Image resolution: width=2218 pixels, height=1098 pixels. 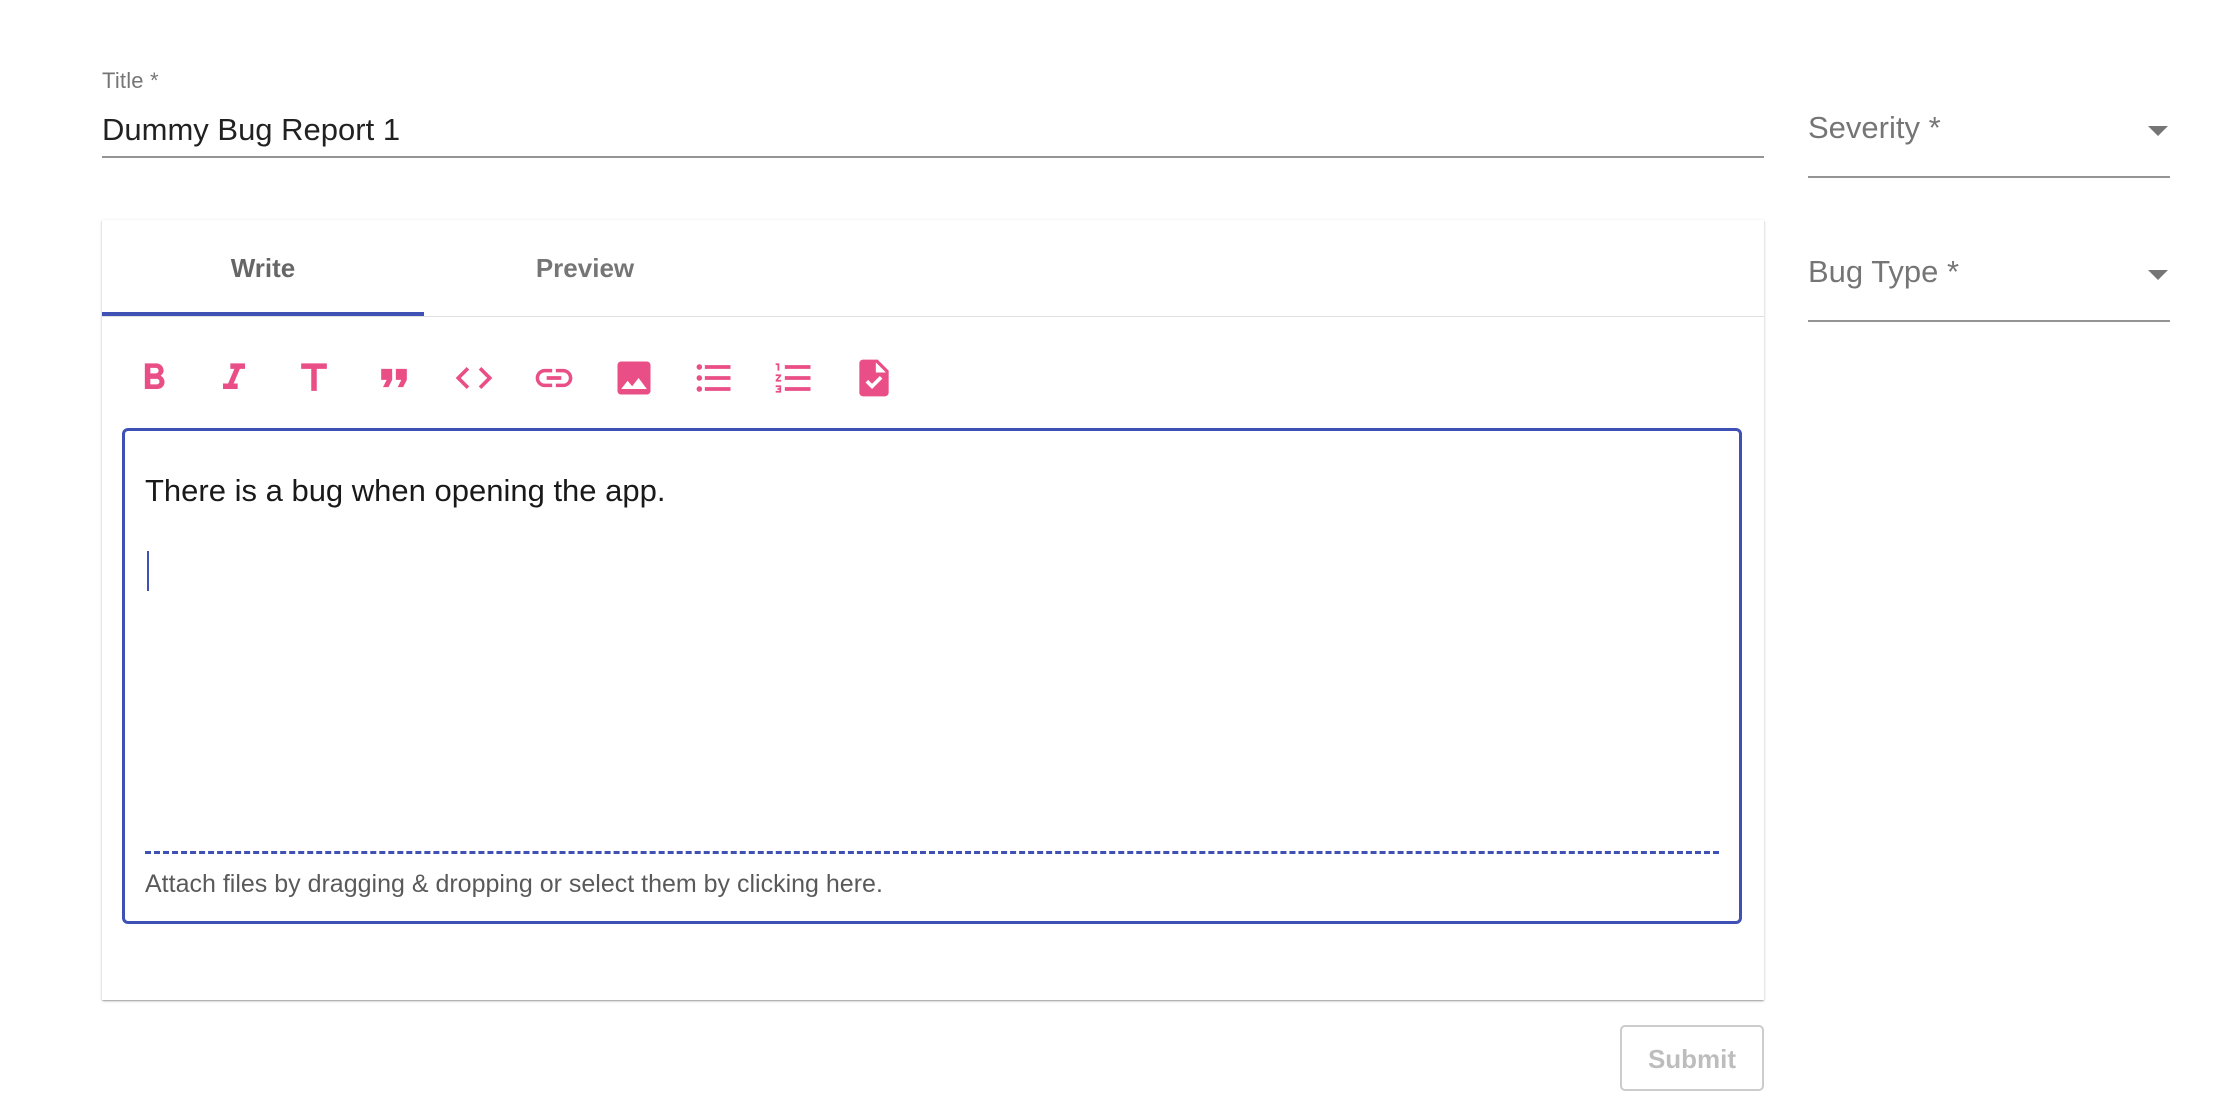 I want to click on ordered-list-button, so click(x=794, y=378).